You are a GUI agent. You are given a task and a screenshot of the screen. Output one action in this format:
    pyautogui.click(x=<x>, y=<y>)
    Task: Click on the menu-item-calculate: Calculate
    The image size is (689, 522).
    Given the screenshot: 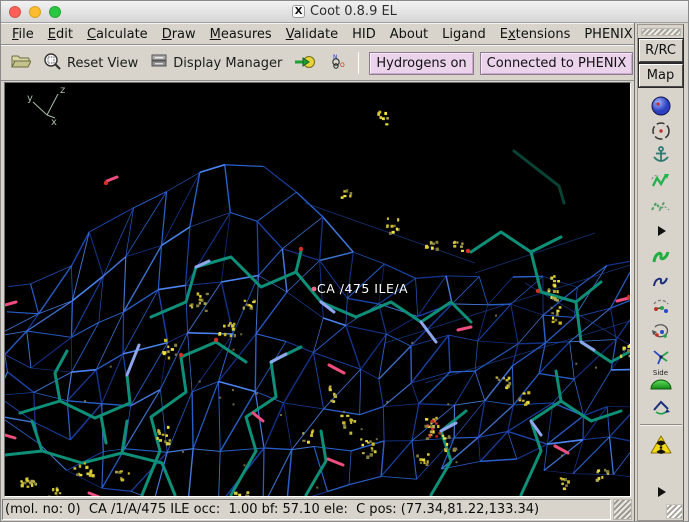 What is the action you would take?
    pyautogui.click(x=117, y=34)
    